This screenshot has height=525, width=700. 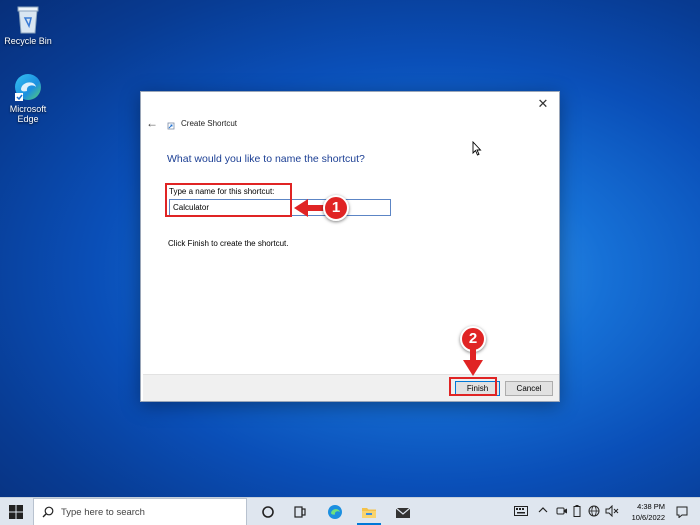 I want to click on mouse-cursor-icon, so click(x=477, y=148).